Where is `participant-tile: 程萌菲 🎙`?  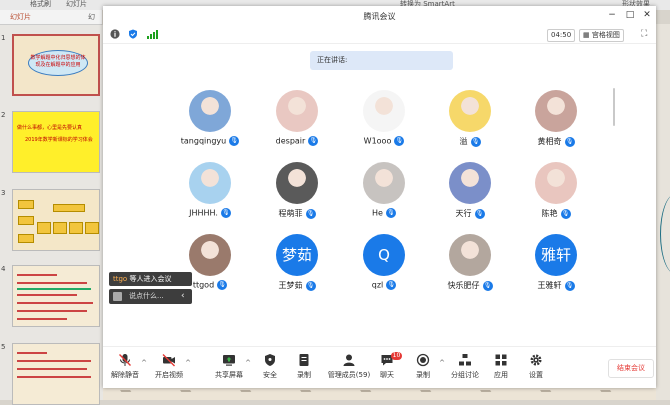 participant-tile: 程萌菲 🎙 is located at coordinates (297, 194).